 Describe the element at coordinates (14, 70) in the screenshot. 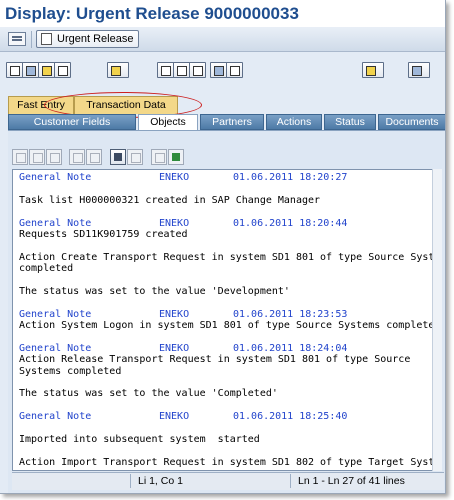

I see `new-document-icon` at that location.